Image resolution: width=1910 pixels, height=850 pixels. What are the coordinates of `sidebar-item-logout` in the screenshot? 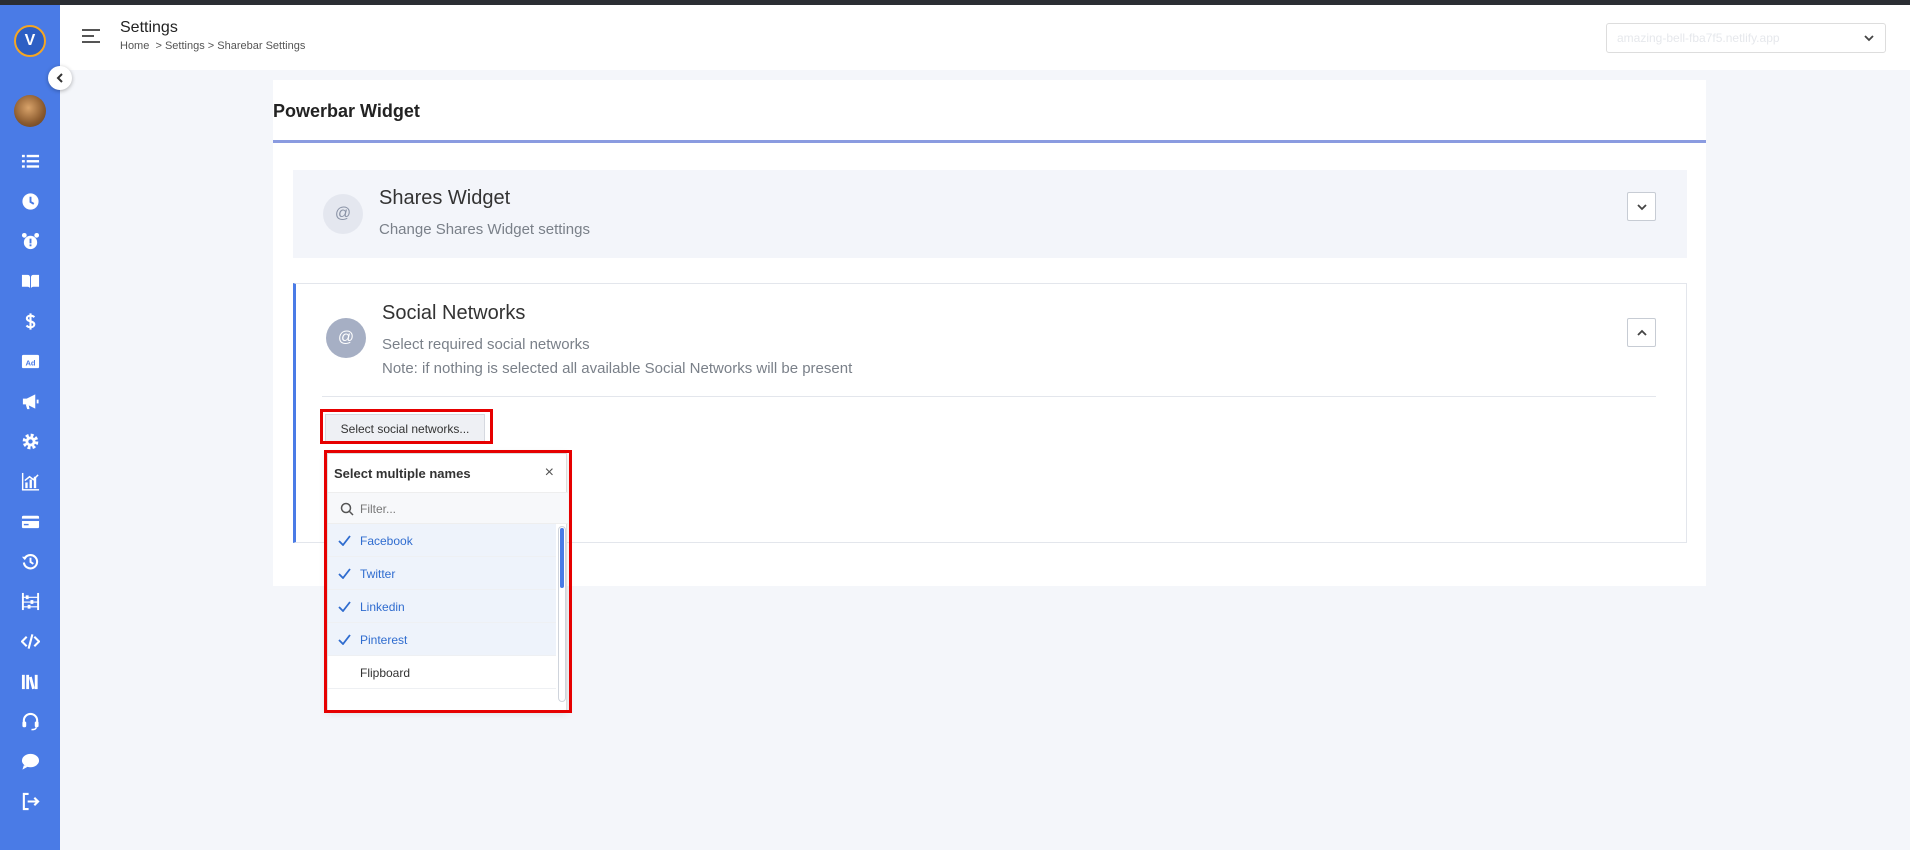 It's located at (30, 801).